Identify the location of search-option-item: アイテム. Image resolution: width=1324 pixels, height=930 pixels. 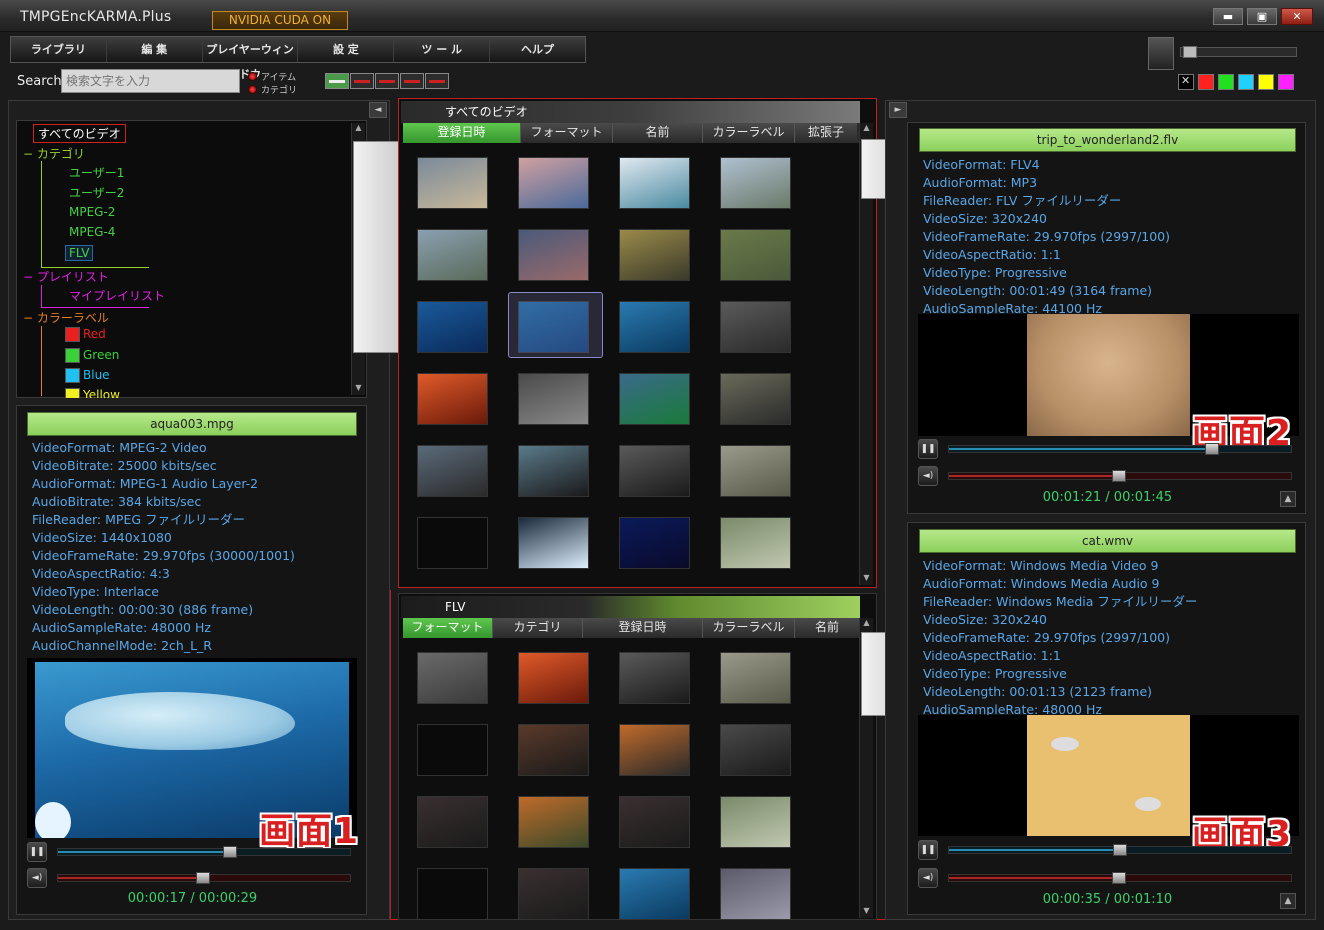
(272, 76).